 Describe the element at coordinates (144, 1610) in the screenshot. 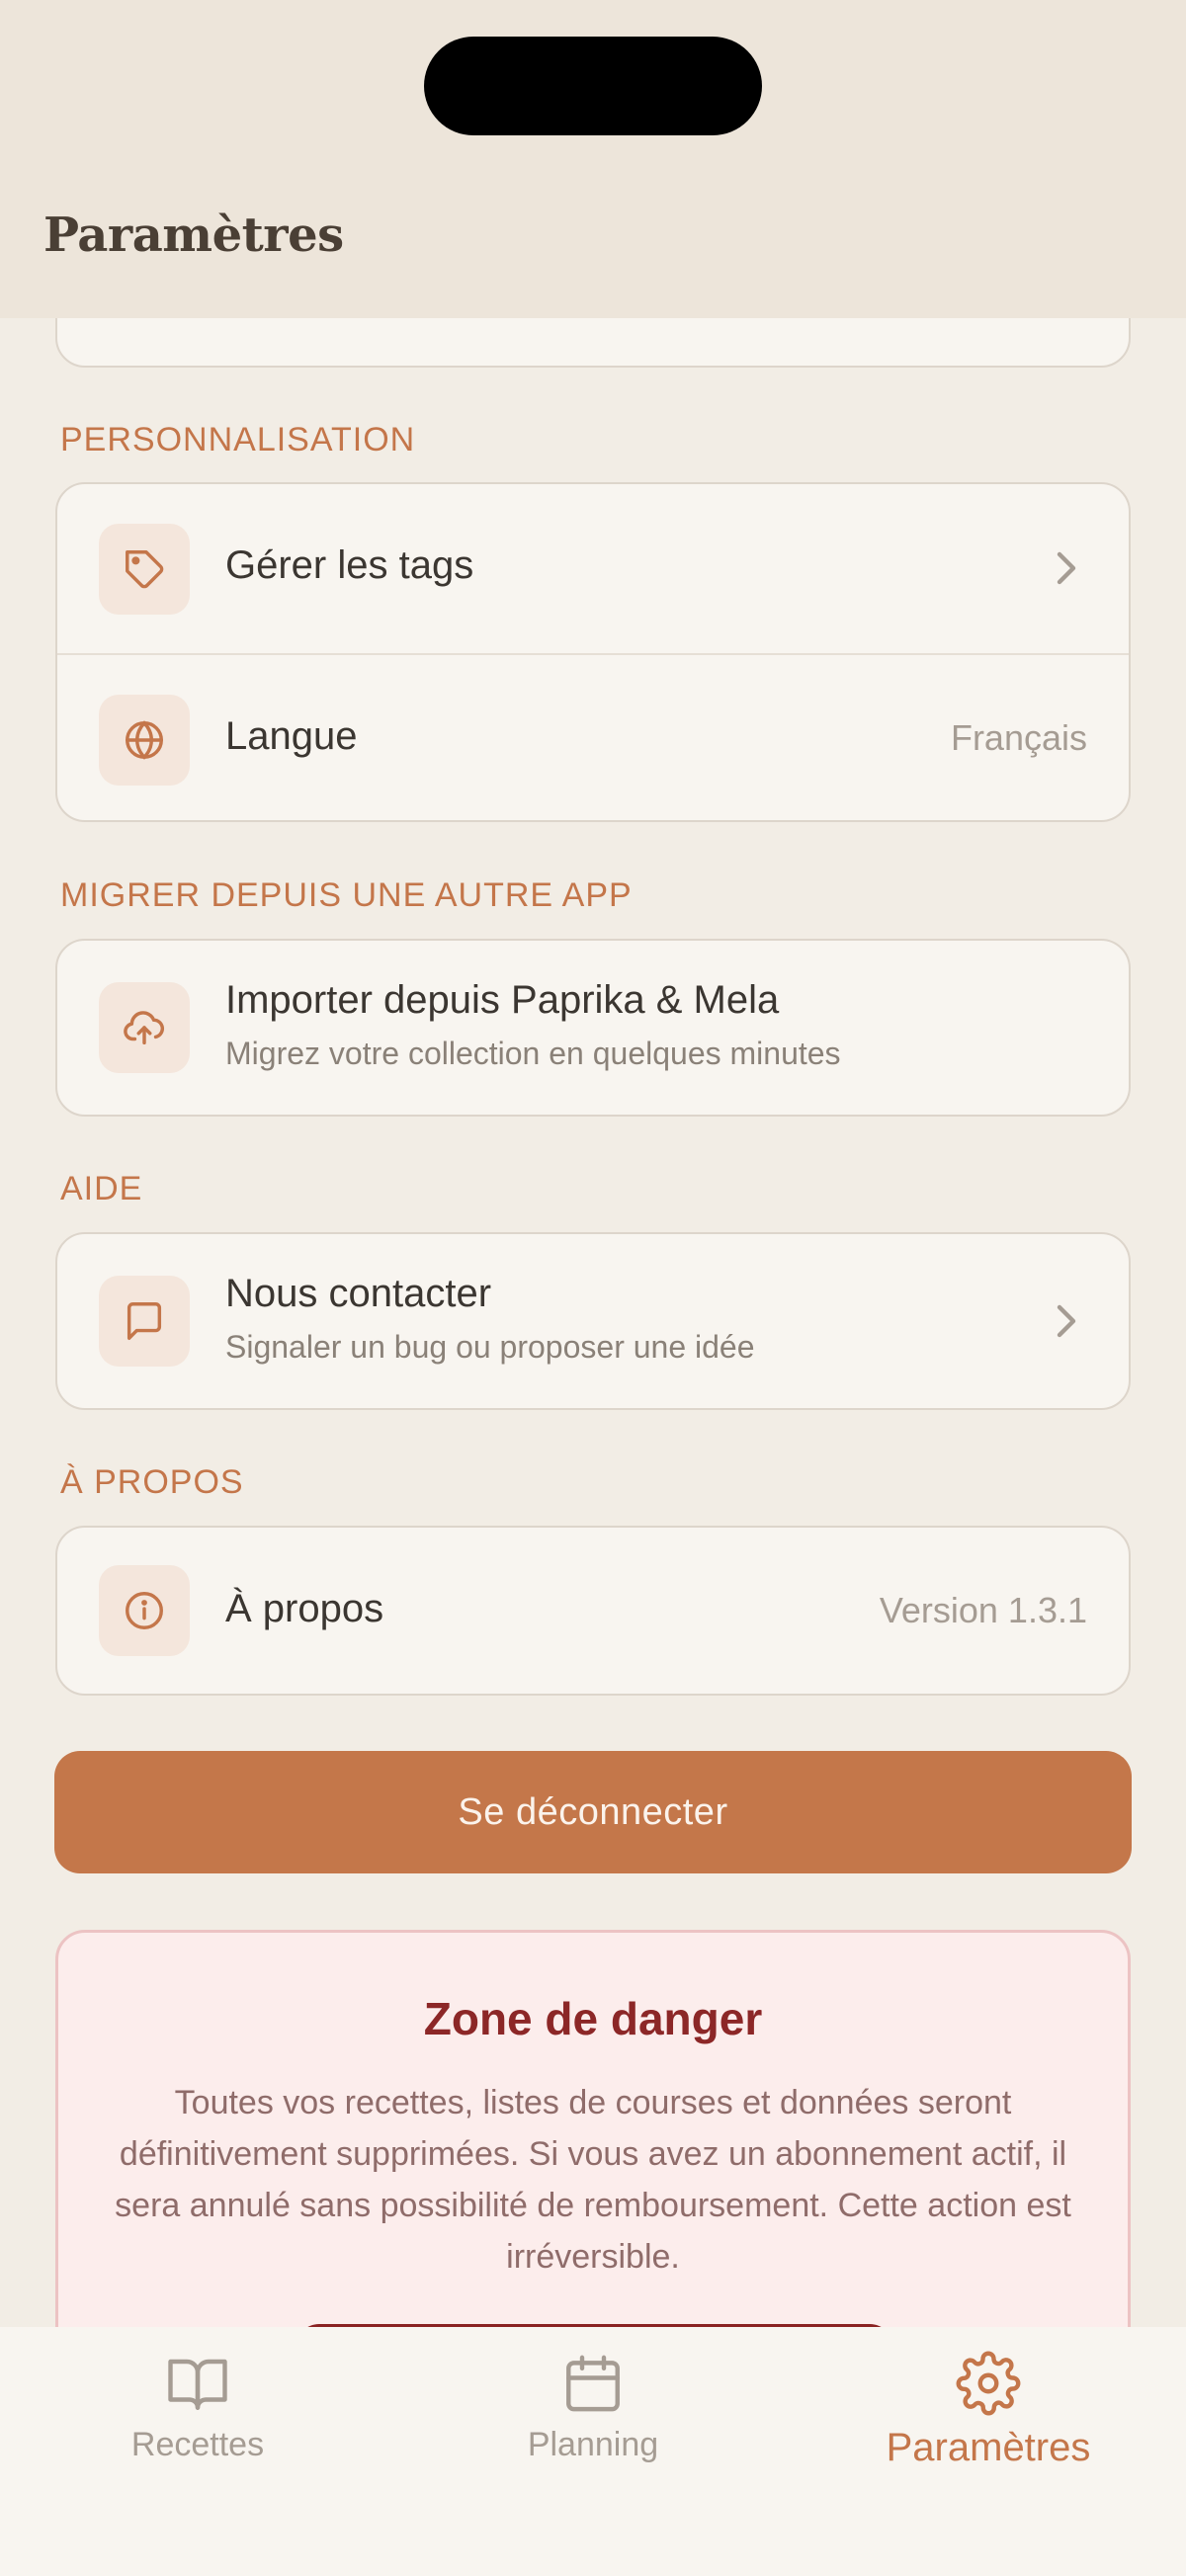

I see `info-icon` at that location.